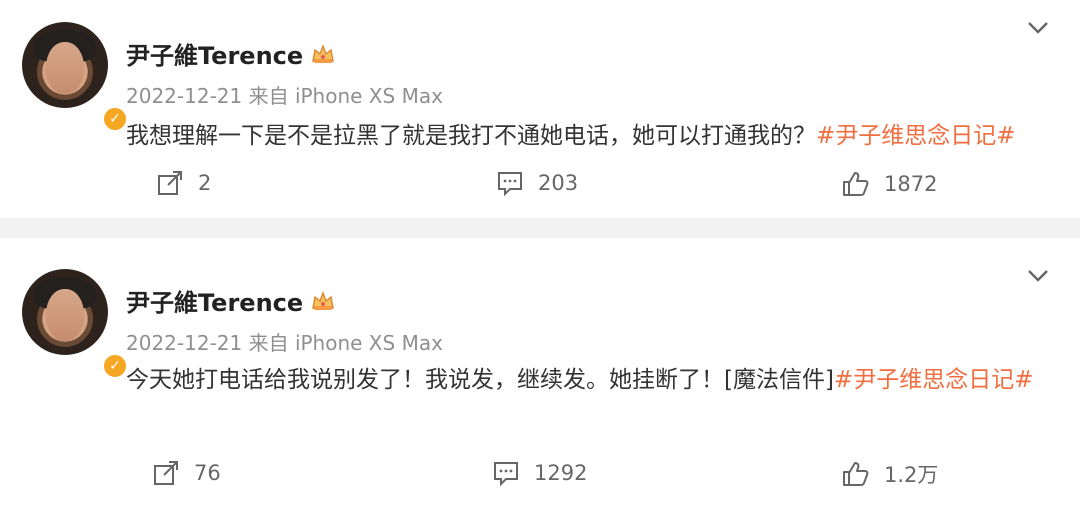 This screenshot has height=508, width=1080. What do you see at coordinates (911, 475) in the screenshot?
I see `like-count: 1.2万` at bounding box center [911, 475].